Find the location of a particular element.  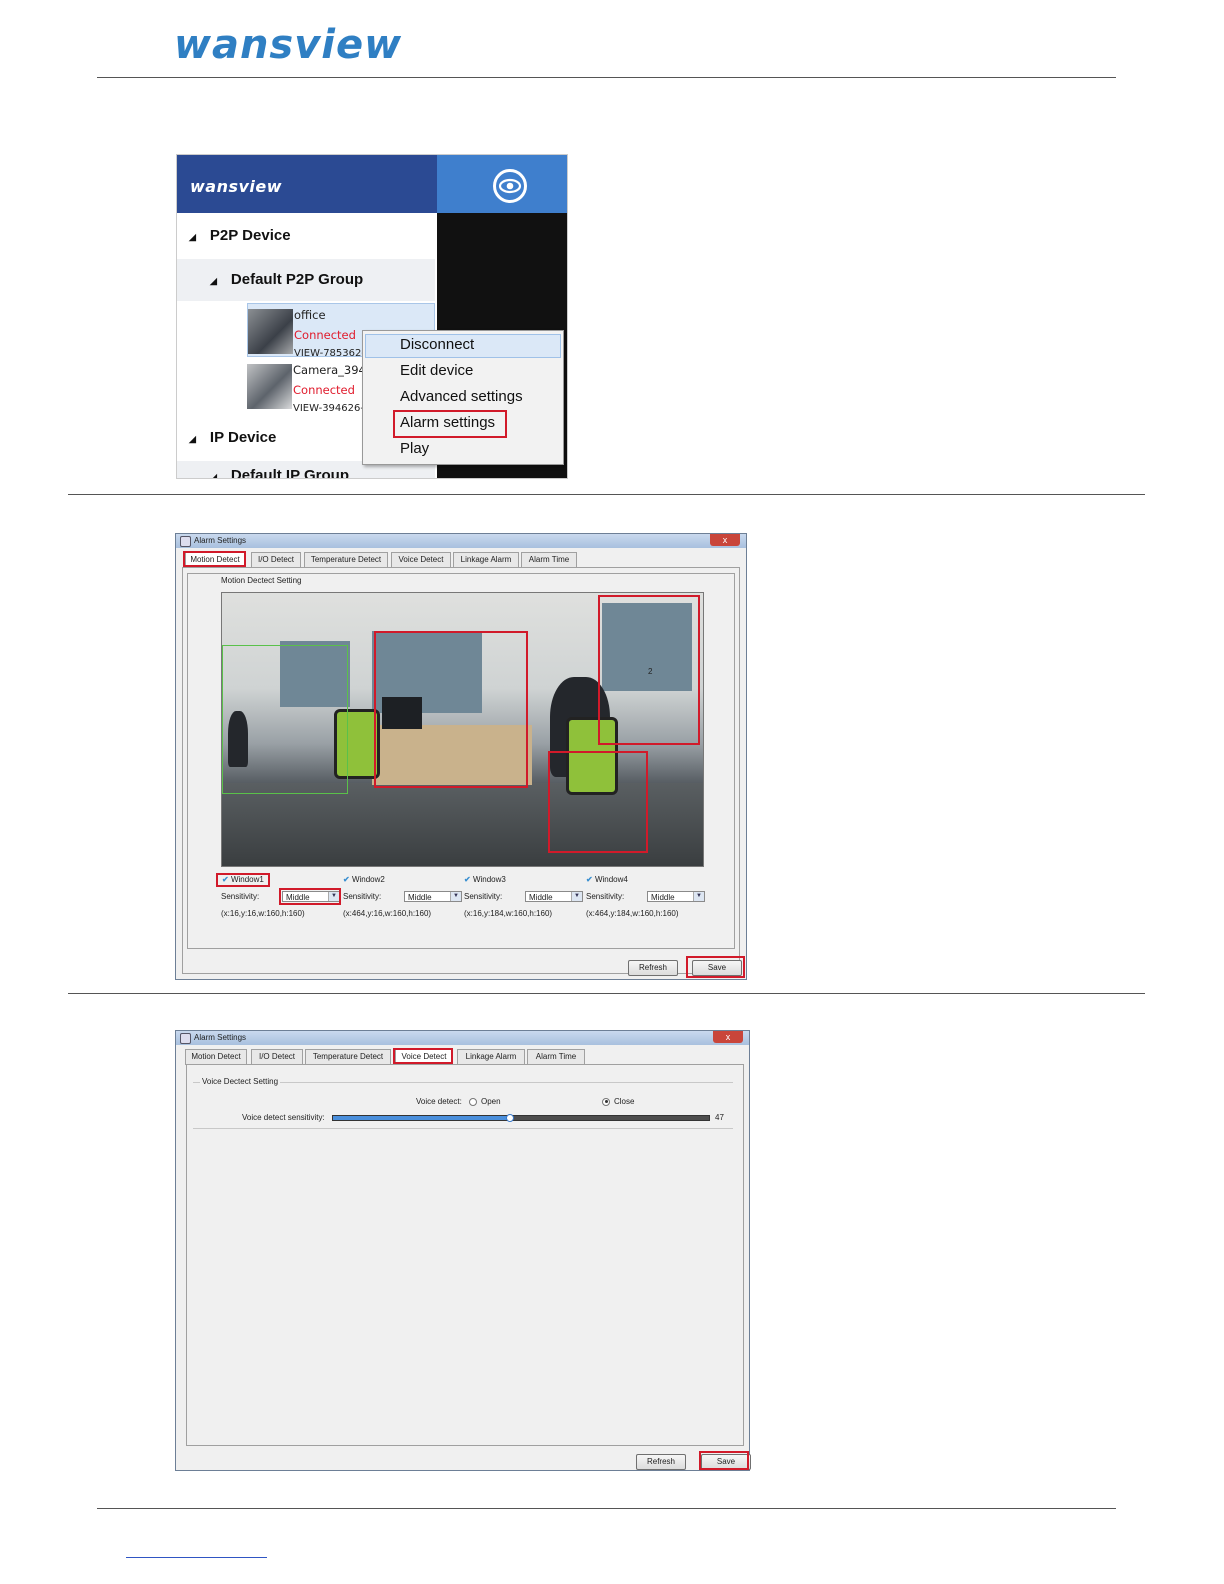

header-divider is located at coordinates (606, 77).